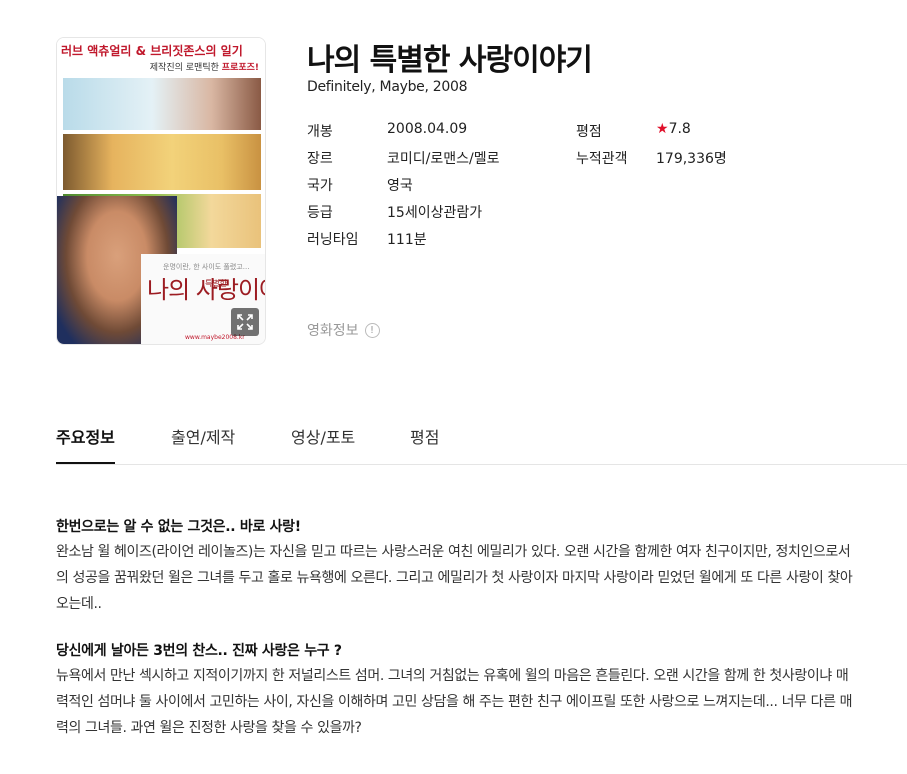 The height and width of the screenshot is (774, 907). I want to click on movie-info-label: 영화정보, so click(333, 331).